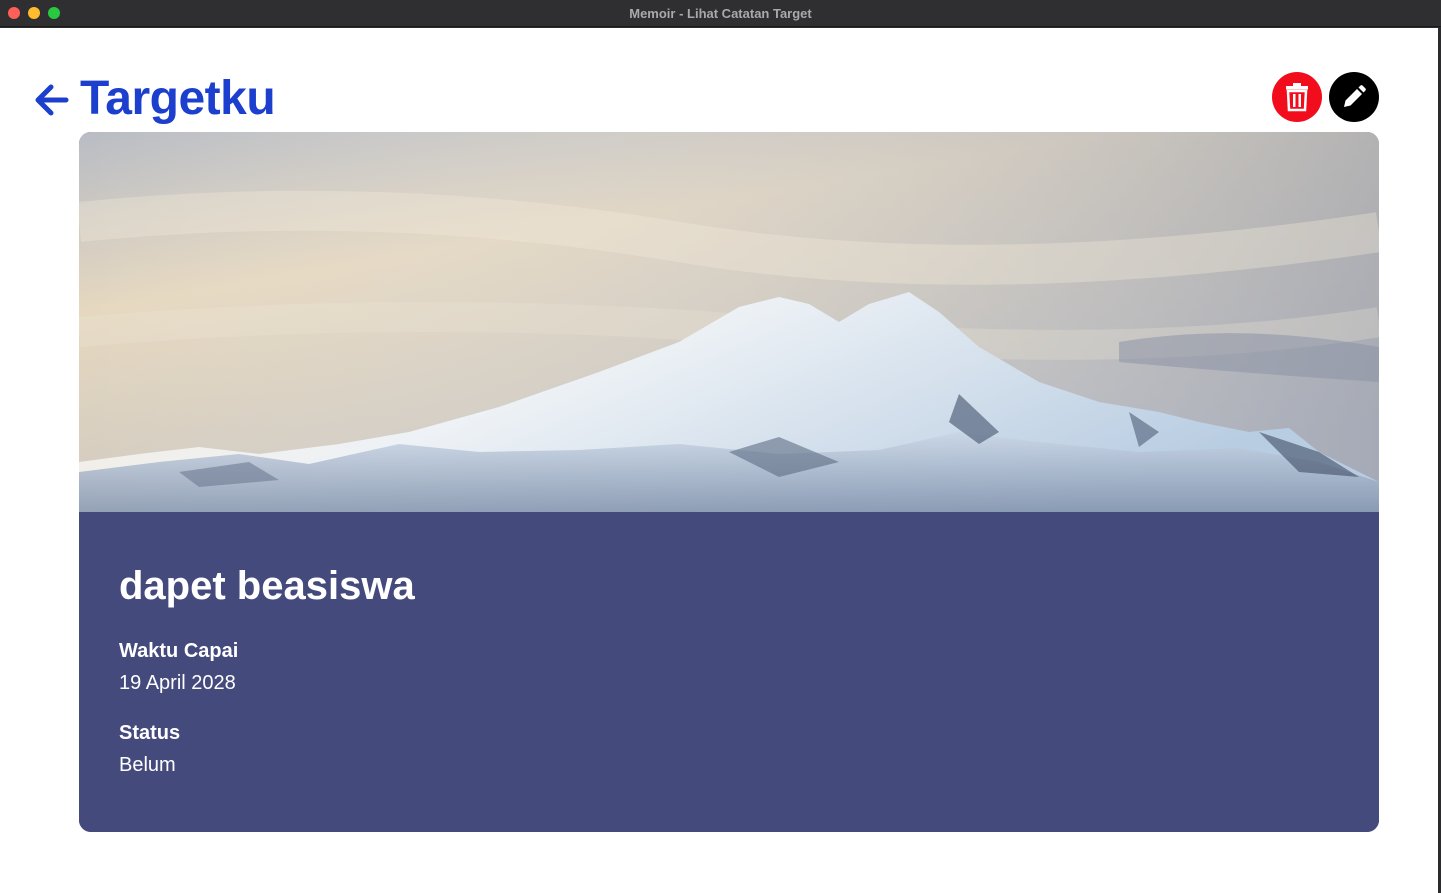  I want to click on target-status-label: Status, so click(150, 733).